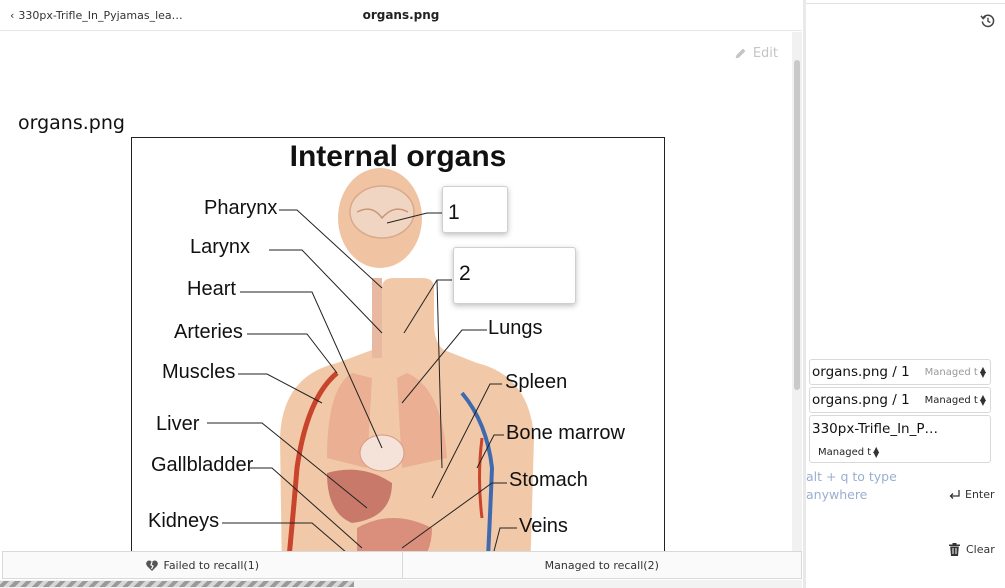 The image size is (1005, 588). Describe the element at coordinates (220, 247) in the screenshot. I see `label-larynx: Larynx` at that location.